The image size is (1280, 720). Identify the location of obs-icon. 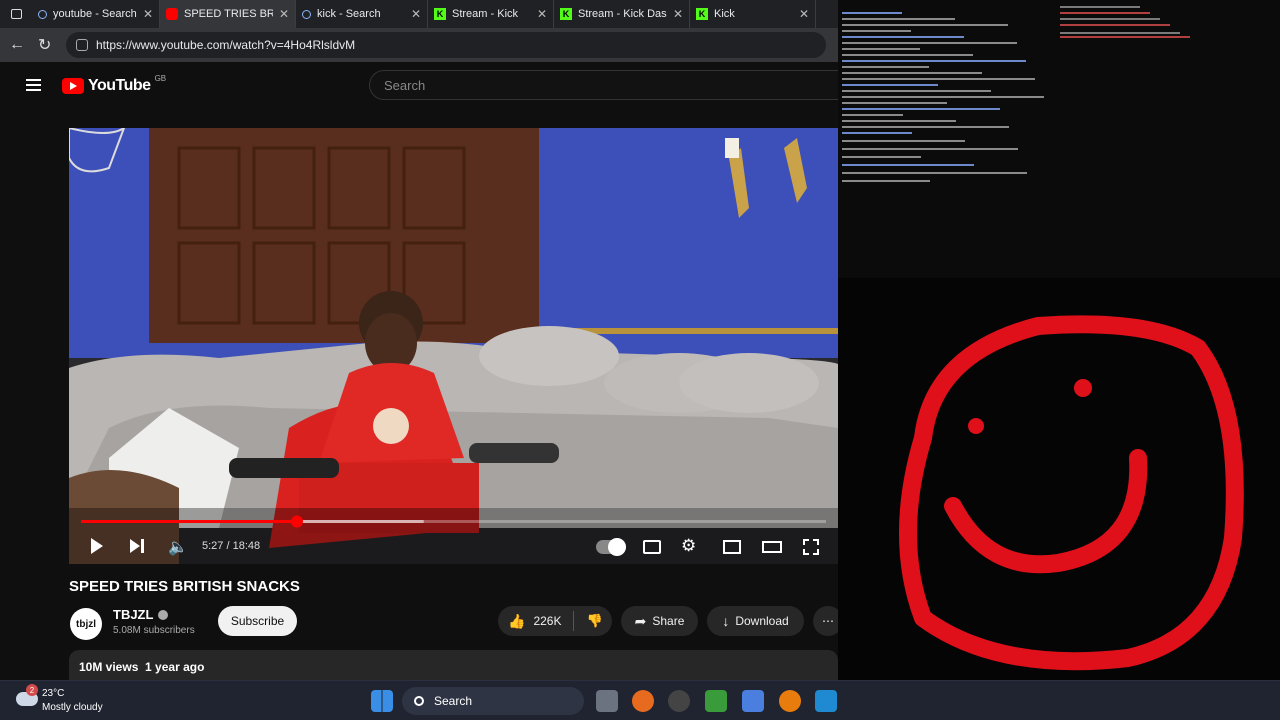
(679, 701).